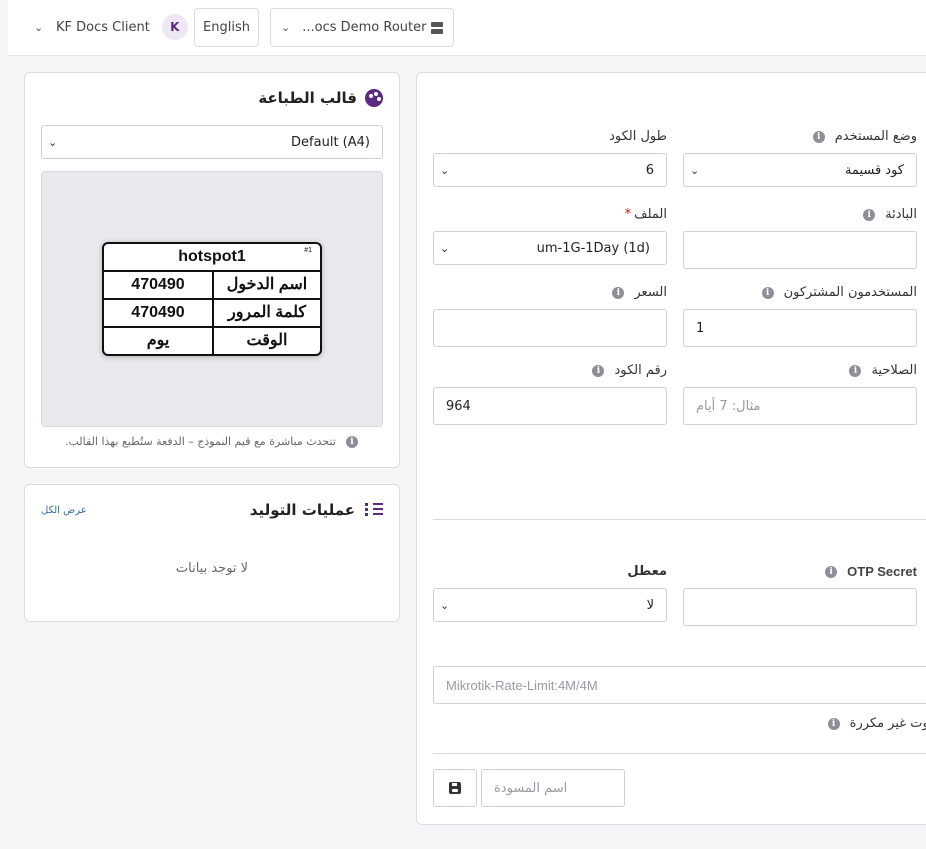  What do you see at coordinates (374, 510) in the screenshot?
I see `task-list-icon` at bounding box center [374, 510].